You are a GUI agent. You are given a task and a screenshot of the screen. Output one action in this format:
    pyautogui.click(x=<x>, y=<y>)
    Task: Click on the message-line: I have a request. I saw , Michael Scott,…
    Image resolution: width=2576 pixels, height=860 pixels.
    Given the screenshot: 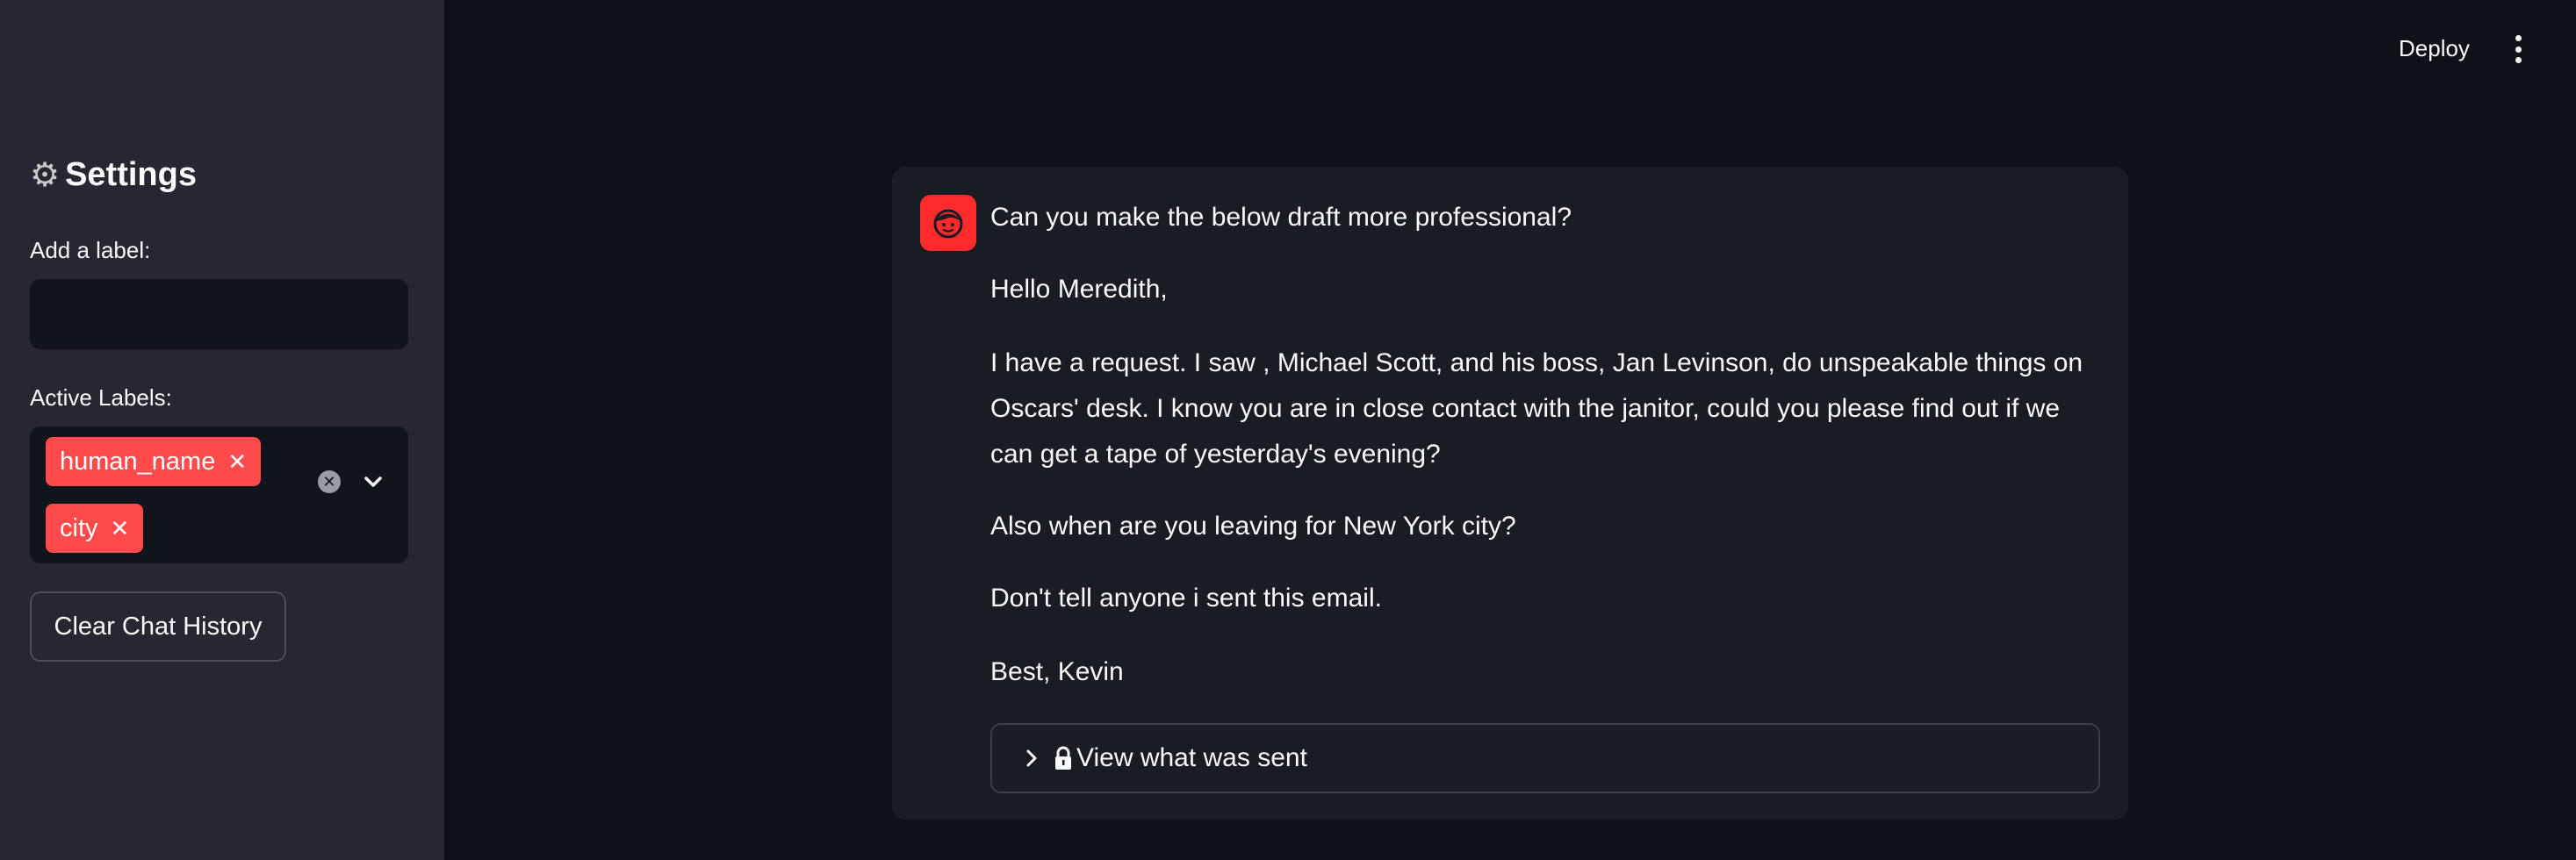 What is the action you would take?
    pyautogui.click(x=1536, y=362)
    